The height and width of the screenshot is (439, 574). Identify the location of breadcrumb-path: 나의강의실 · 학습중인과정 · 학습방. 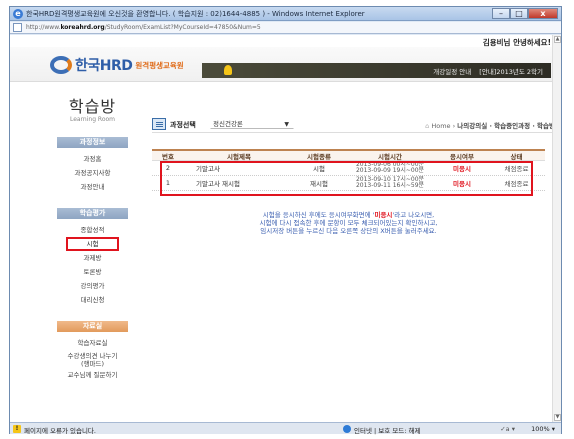
(506, 126).